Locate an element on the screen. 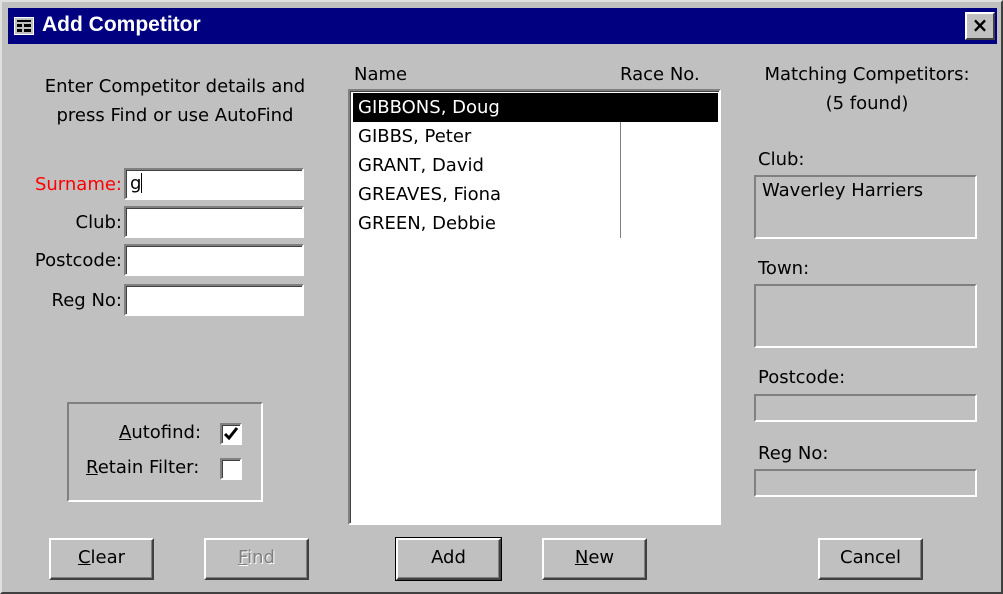 This screenshot has height=594, width=1003. match-town-label: Town: is located at coordinates (784, 268).